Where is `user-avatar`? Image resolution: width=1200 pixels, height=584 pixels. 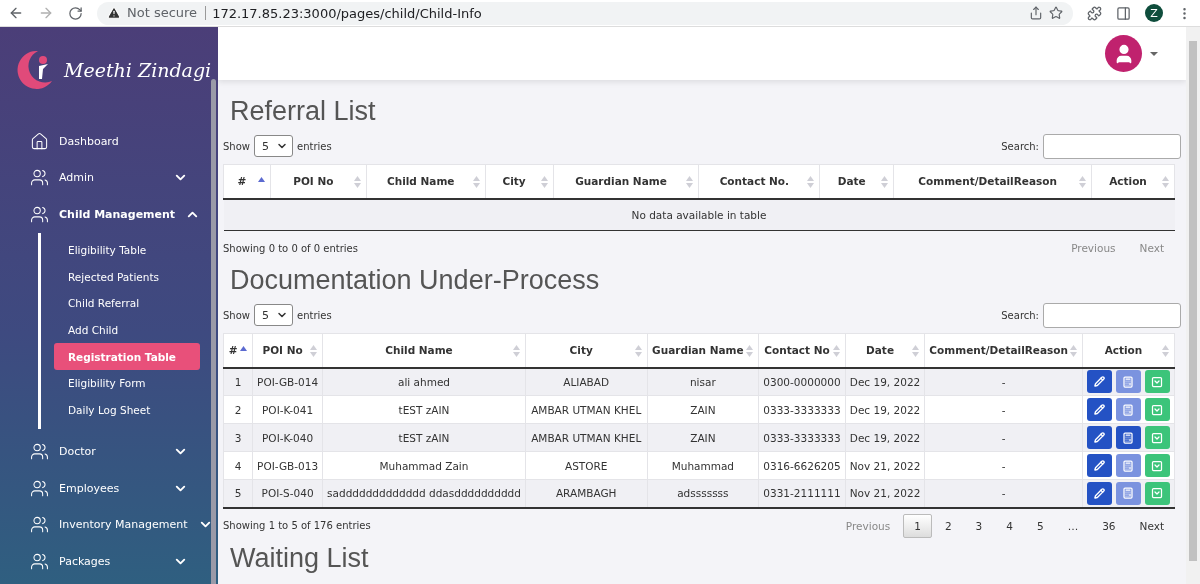
user-avatar is located at coordinates (1123, 53).